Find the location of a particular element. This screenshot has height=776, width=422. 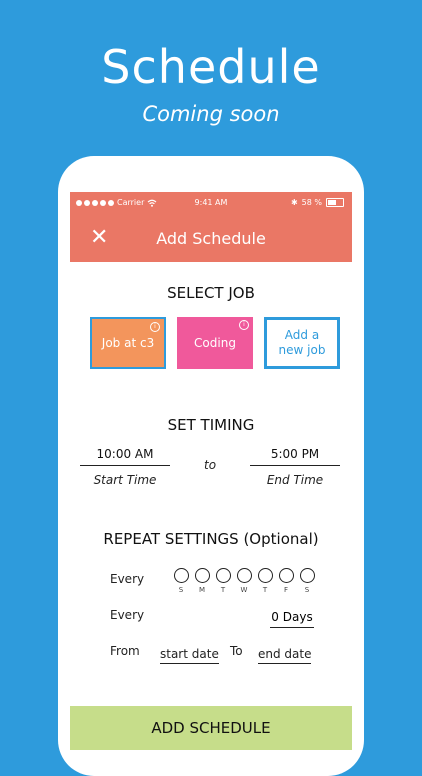

job-label: Job at c3 is located at coordinates (128, 342).